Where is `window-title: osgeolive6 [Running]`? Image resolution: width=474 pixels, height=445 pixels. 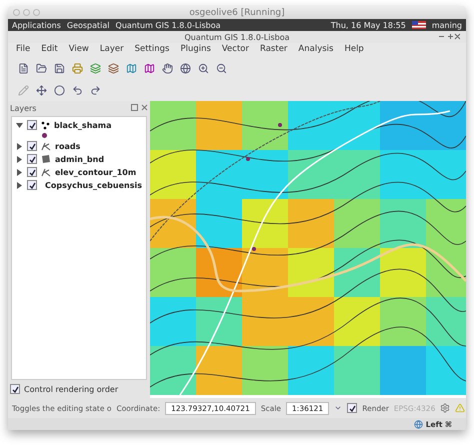 window-title: osgeolive6 [Running] is located at coordinates (237, 13).